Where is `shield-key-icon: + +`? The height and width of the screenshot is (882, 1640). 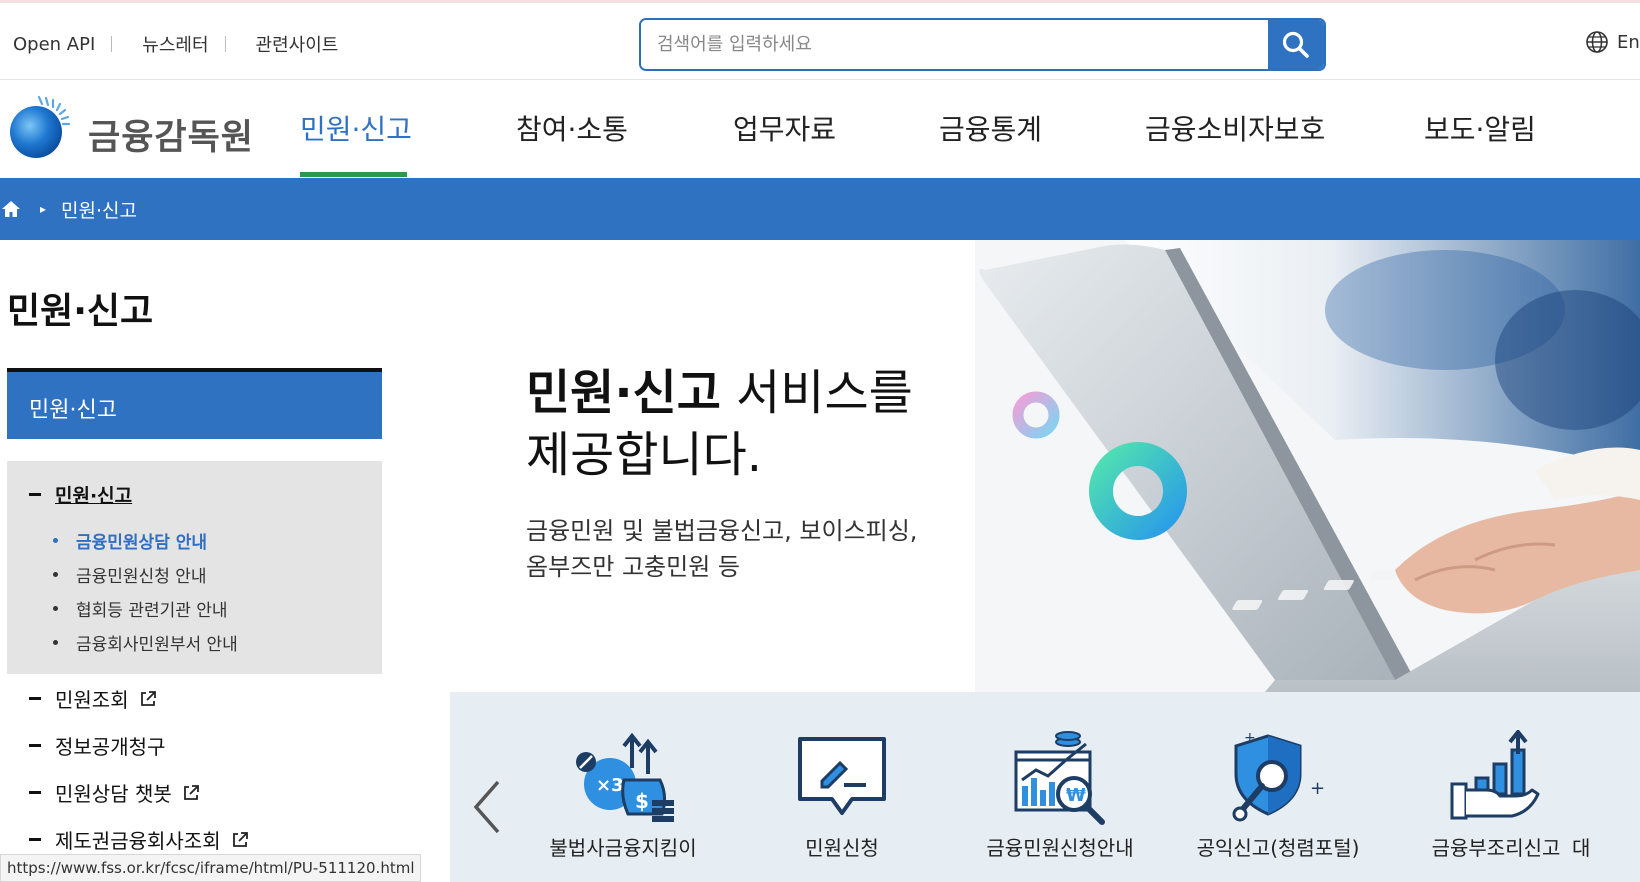 shield-key-icon: + + is located at coordinates (1278, 776).